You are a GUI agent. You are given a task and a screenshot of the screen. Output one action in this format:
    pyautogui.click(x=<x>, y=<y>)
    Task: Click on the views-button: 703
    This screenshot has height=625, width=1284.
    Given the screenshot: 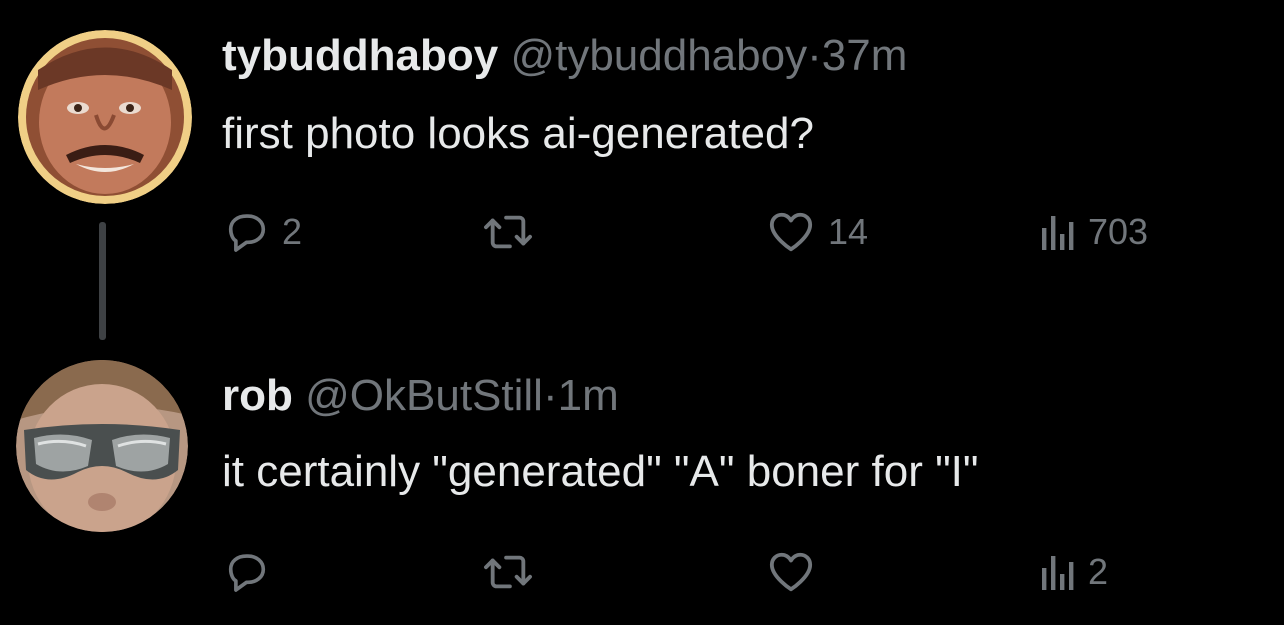 What is the action you would take?
    pyautogui.click(x=1094, y=232)
    